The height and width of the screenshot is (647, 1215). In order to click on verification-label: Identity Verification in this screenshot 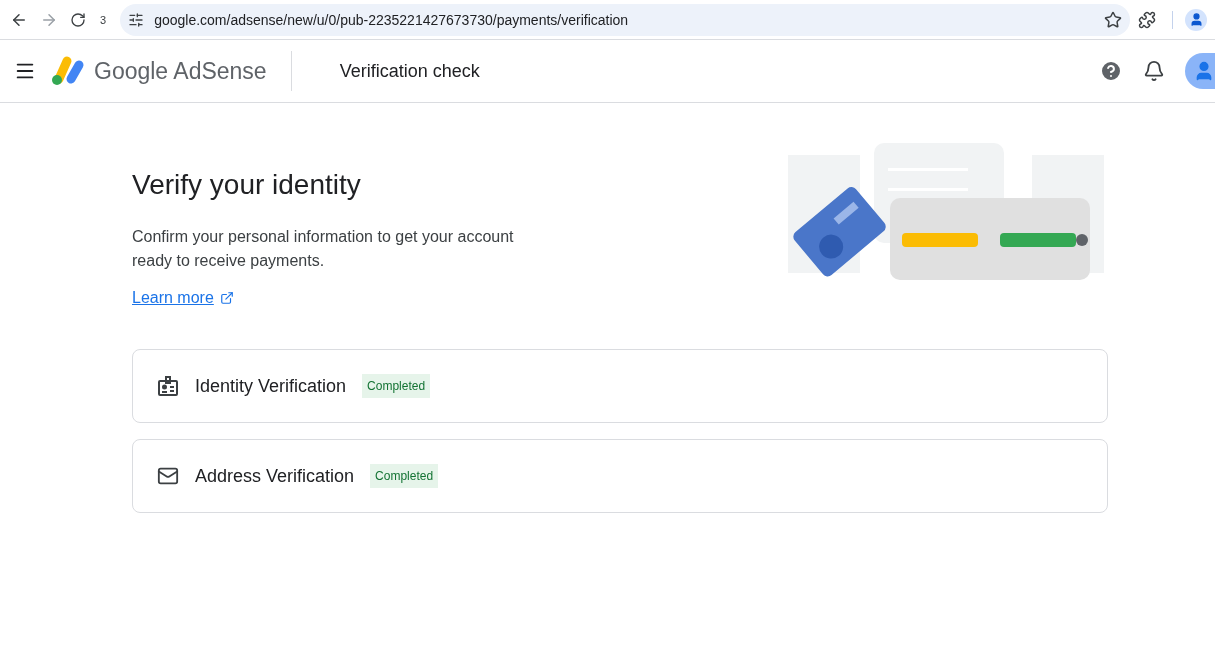, I will do `click(271, 386)`.